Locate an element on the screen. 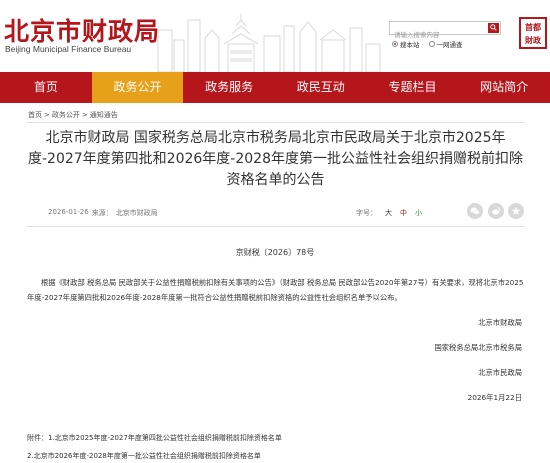  main-nav: 首页 政务公开 政务服务 政民互动 专题栏目 网站简介 is located at coordinates (275, 87).